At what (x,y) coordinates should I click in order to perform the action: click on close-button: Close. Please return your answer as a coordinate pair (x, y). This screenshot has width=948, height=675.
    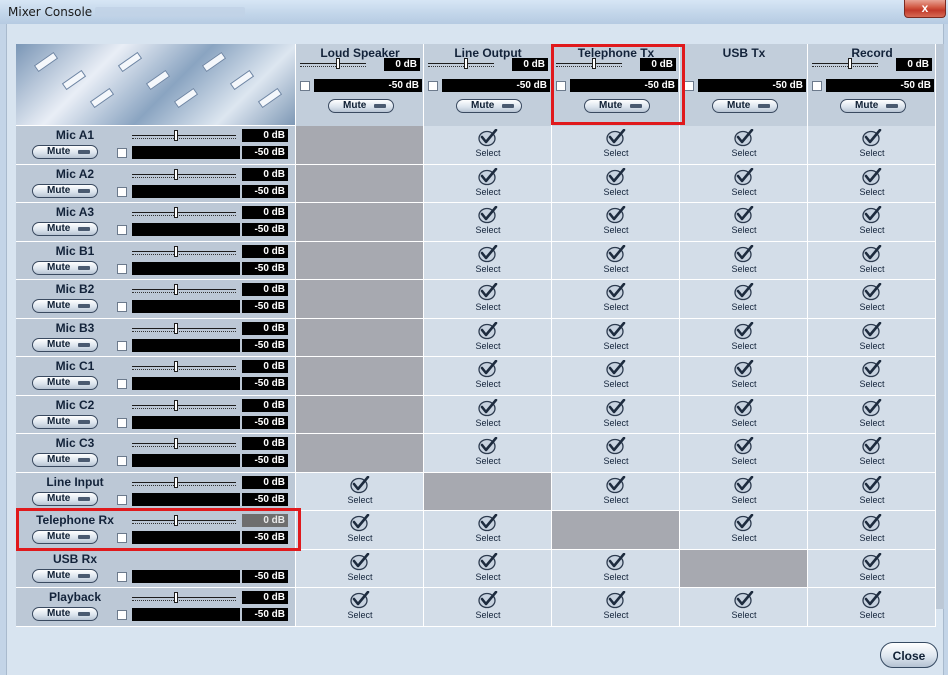
    Looking at the image, I should click on (909, 655).